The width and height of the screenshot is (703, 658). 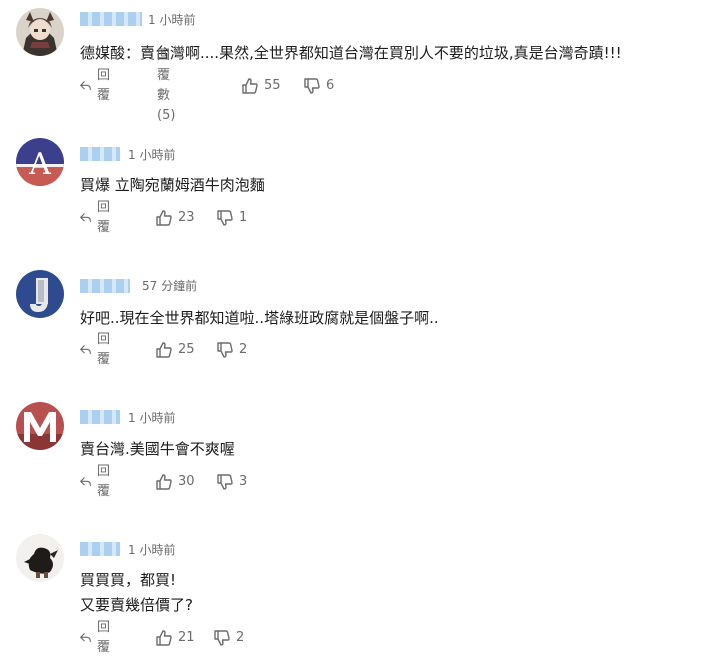 What do you see at coordinates (330, 85) in the screenshot?
I see `dislike-count: 6` at bounding box center [330, 85].